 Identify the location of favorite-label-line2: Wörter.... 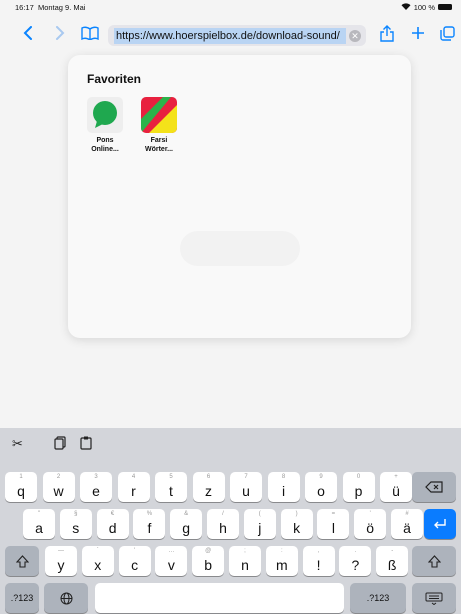
(158, 149).